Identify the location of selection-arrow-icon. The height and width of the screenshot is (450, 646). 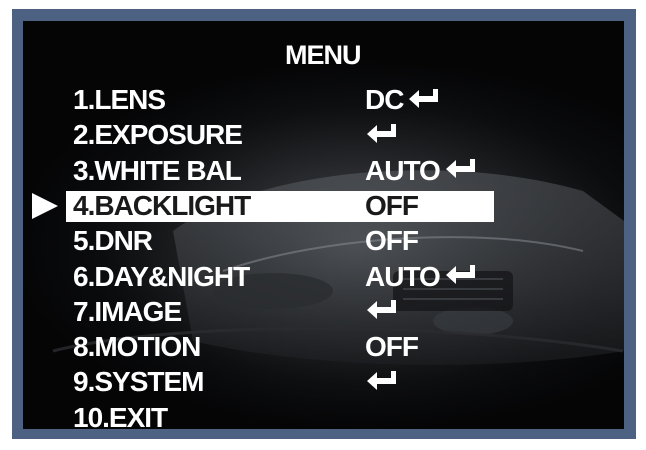
(45, 205).